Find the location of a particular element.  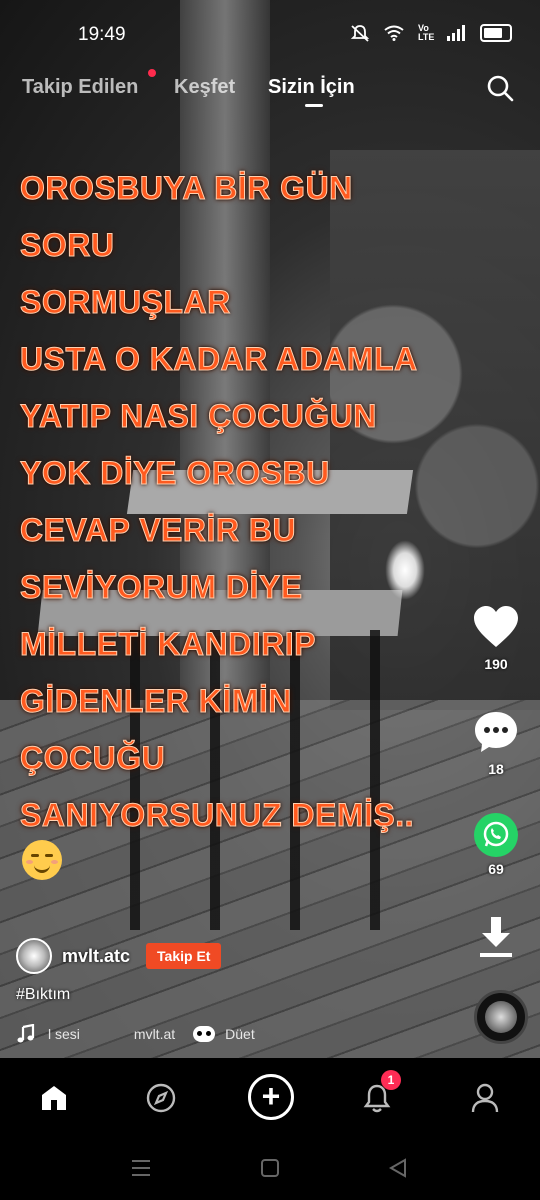

duet-label: Düet is located at coordinates (240, 1034).